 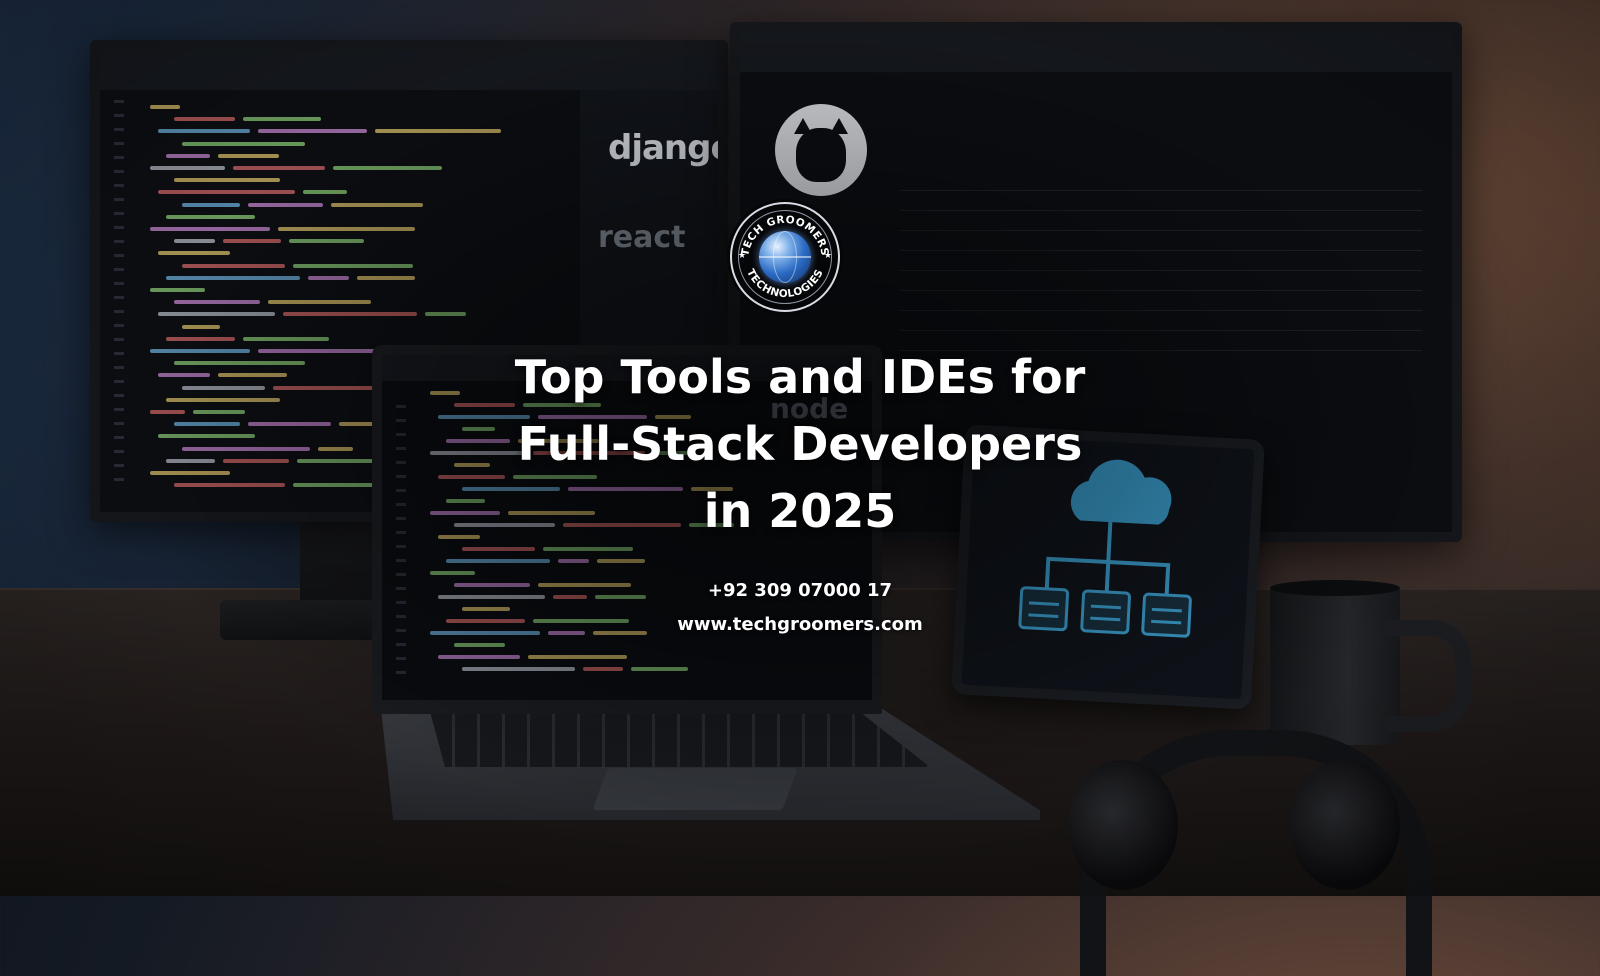 What do you see at coordinates (800, 590) in the screenshot?
I see `phone-number: +92 309 07000 17` at bounding box center [800, 590].